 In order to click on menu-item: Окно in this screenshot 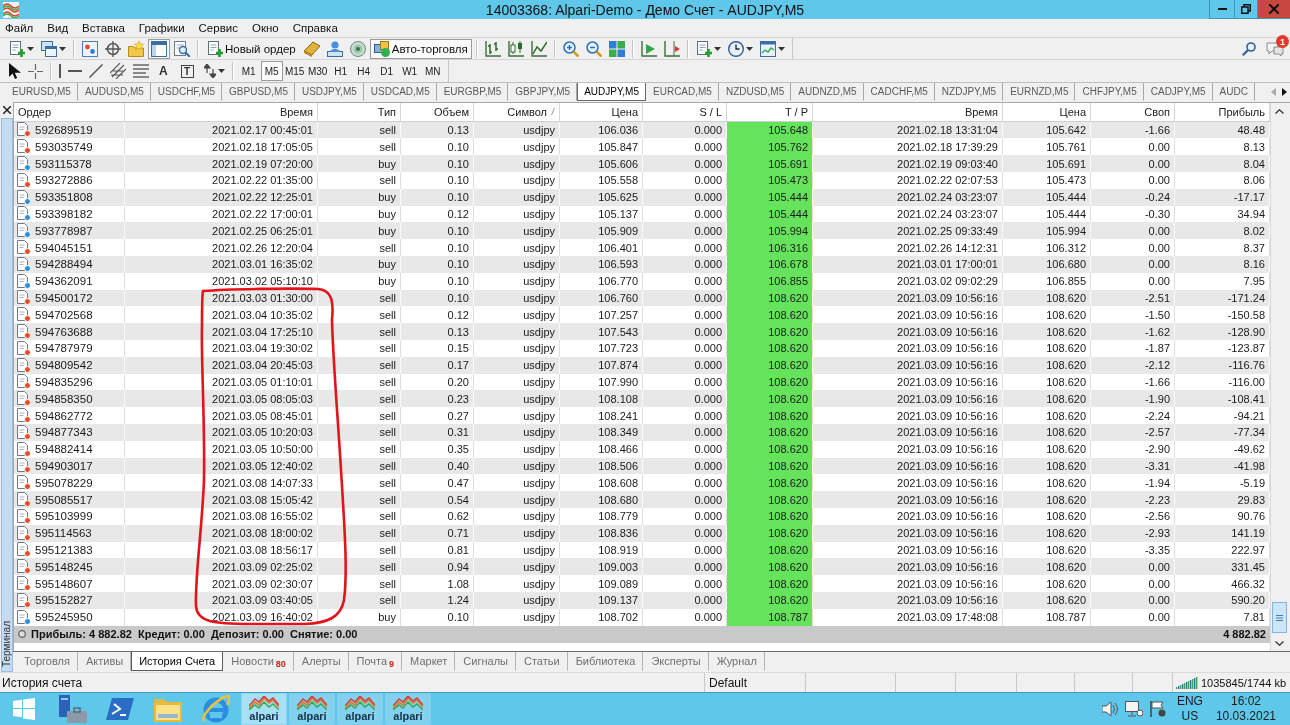, I will do `click(265, 28)`.